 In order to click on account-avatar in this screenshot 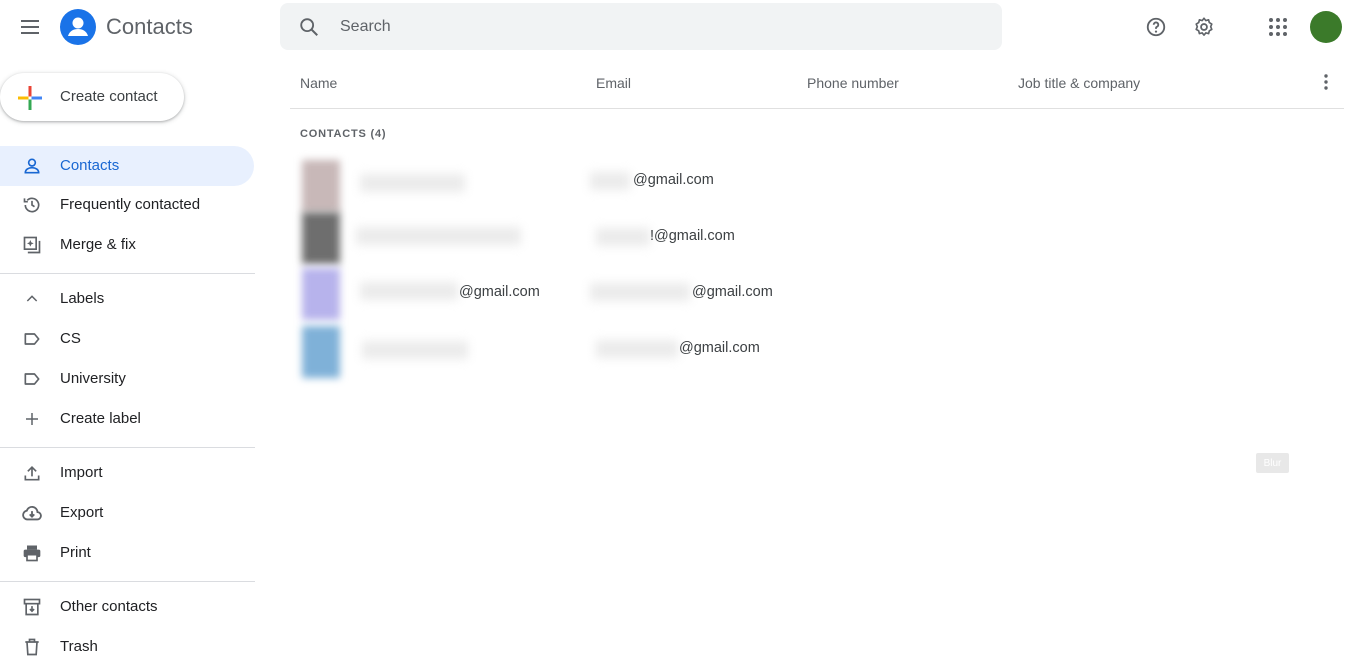, I will do `click(1326, 27)`.